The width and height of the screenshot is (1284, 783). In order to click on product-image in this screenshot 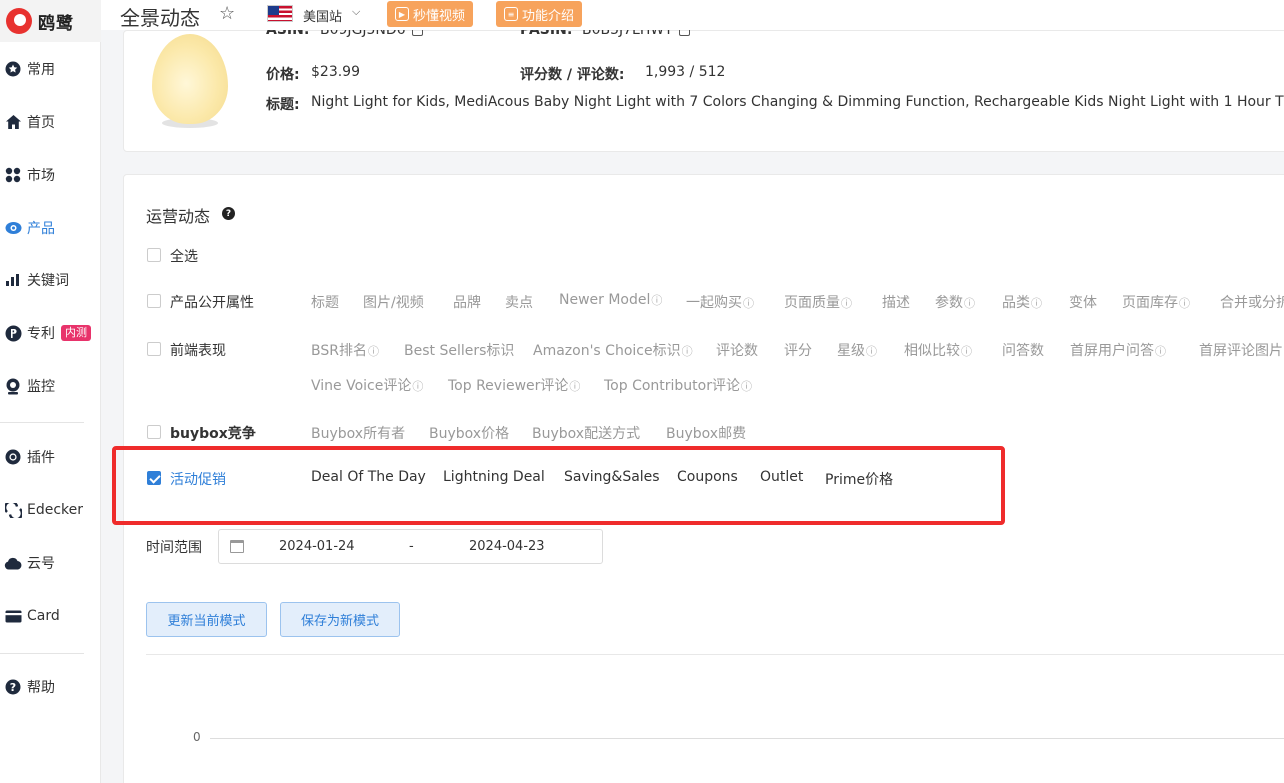, I will do `click(190, 82)`.